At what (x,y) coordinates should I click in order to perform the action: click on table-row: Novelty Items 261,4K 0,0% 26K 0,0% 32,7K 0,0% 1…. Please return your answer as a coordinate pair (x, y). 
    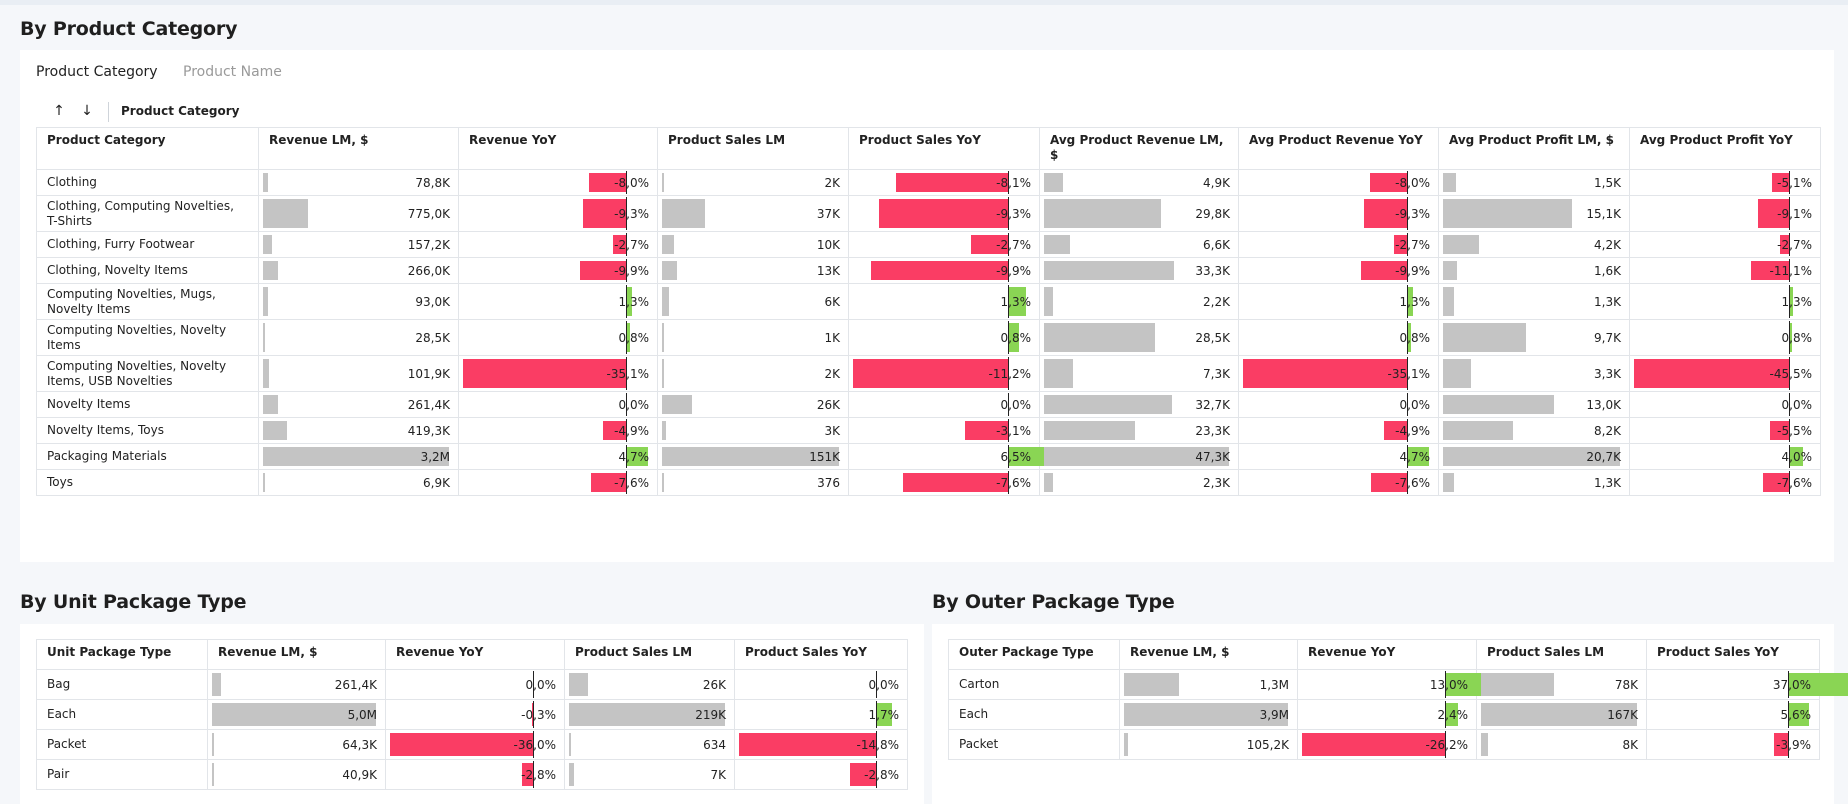
    Looking at the image, I should click on (928, 404).